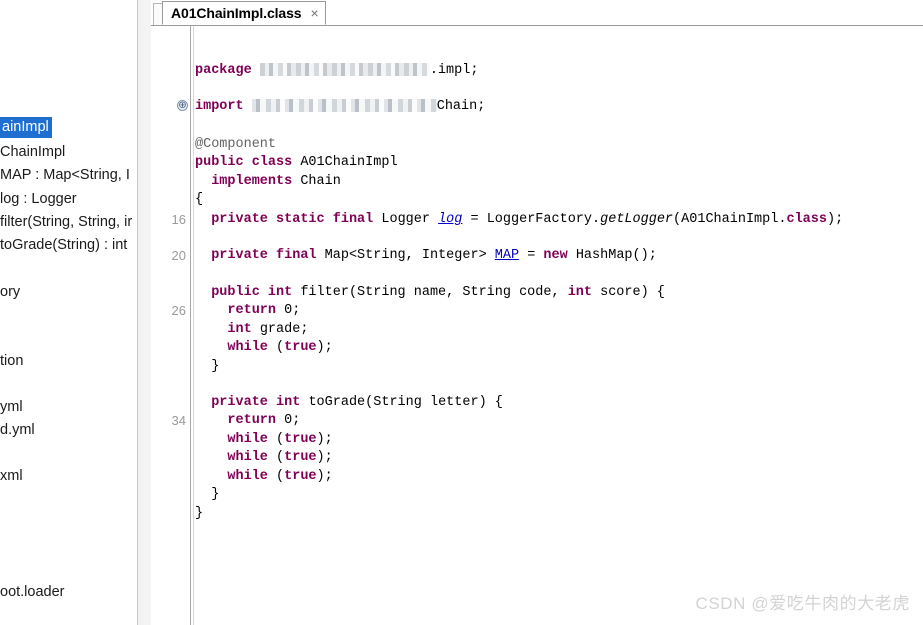  I want to click on code-token: ;, so click(296, 420).